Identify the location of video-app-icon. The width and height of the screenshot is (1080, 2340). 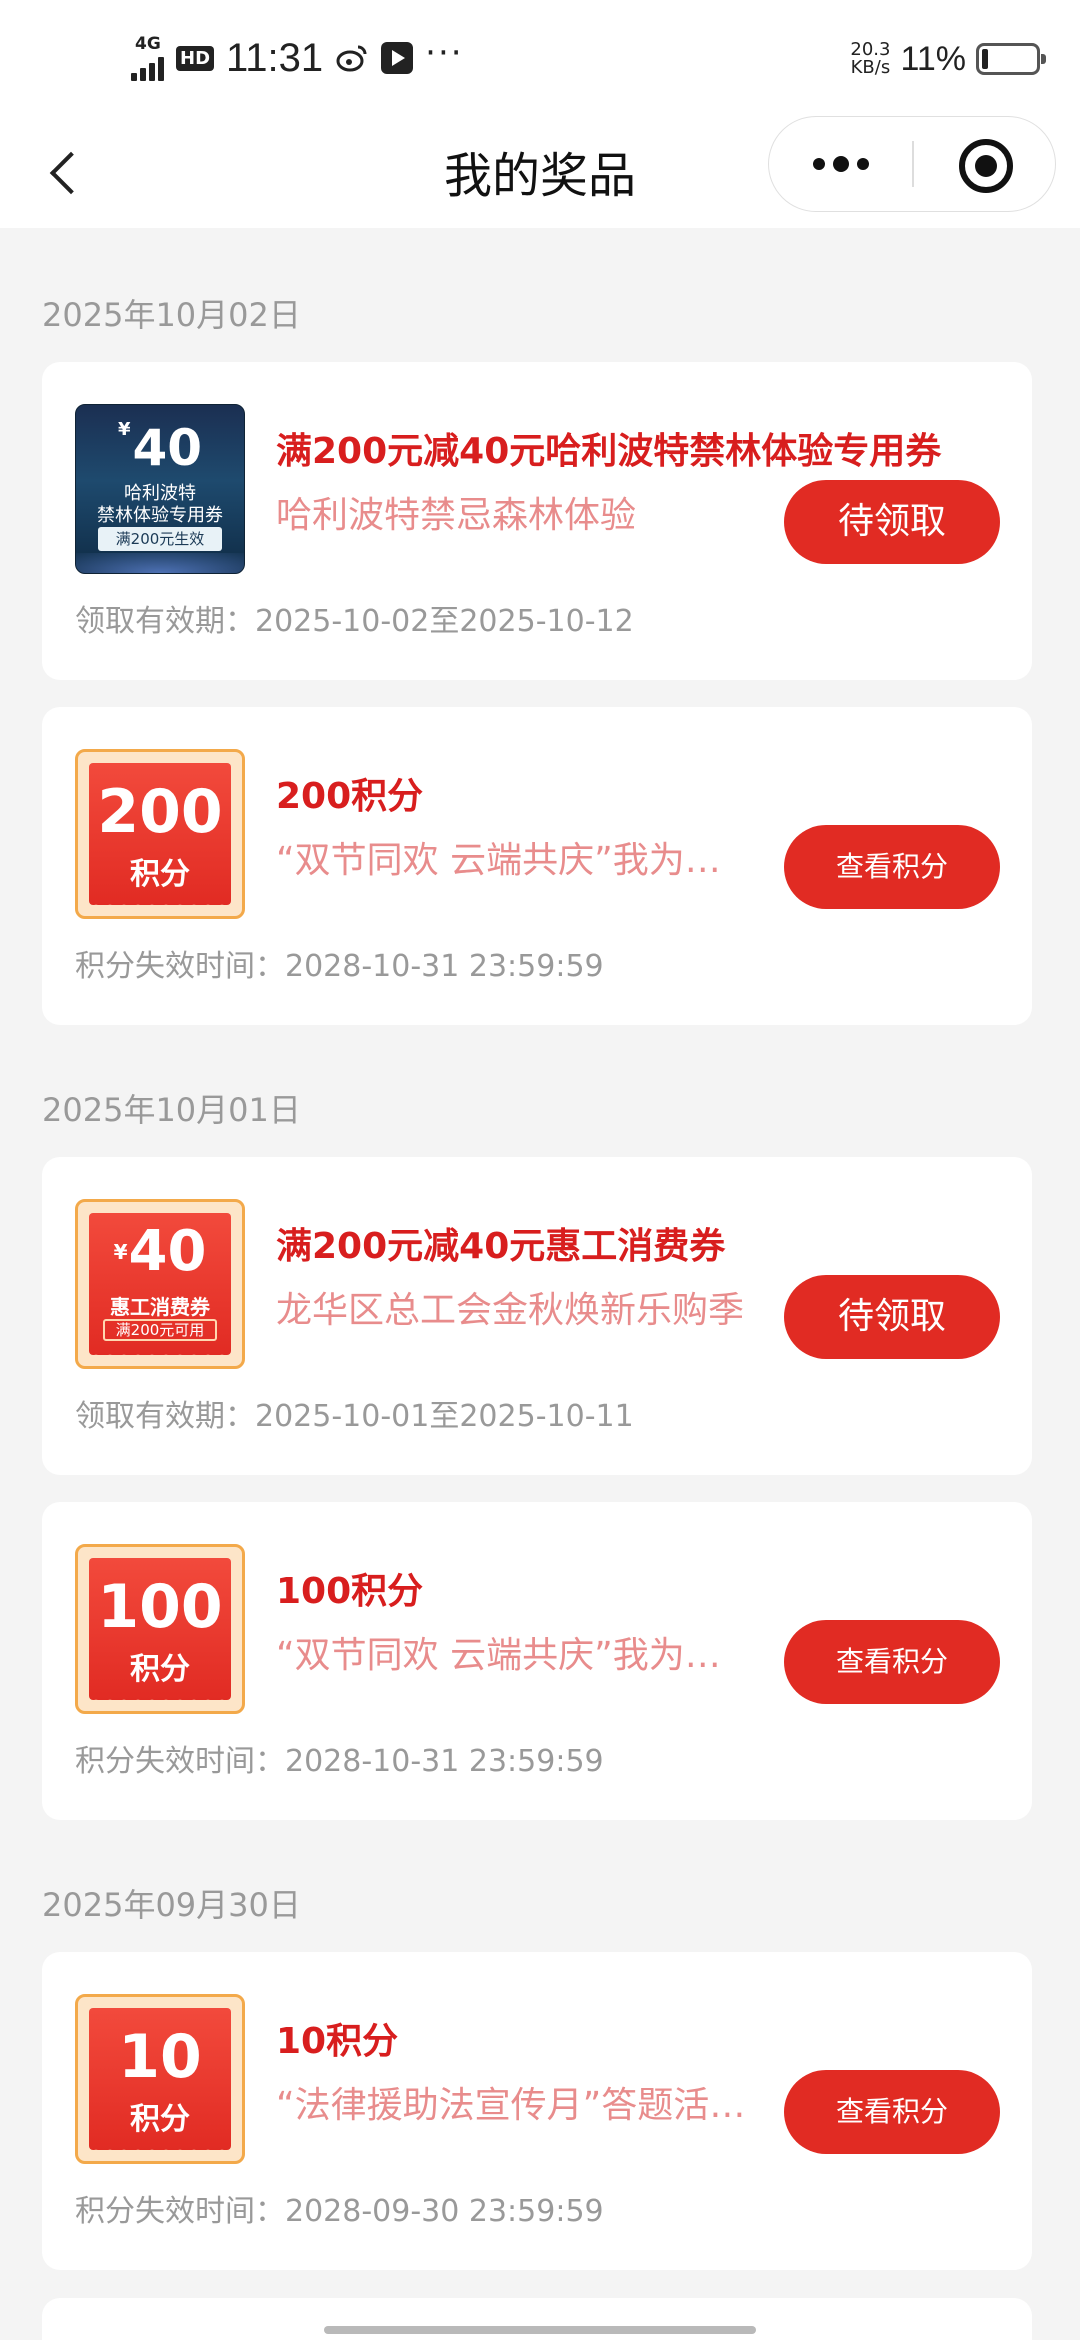
(397, 58).